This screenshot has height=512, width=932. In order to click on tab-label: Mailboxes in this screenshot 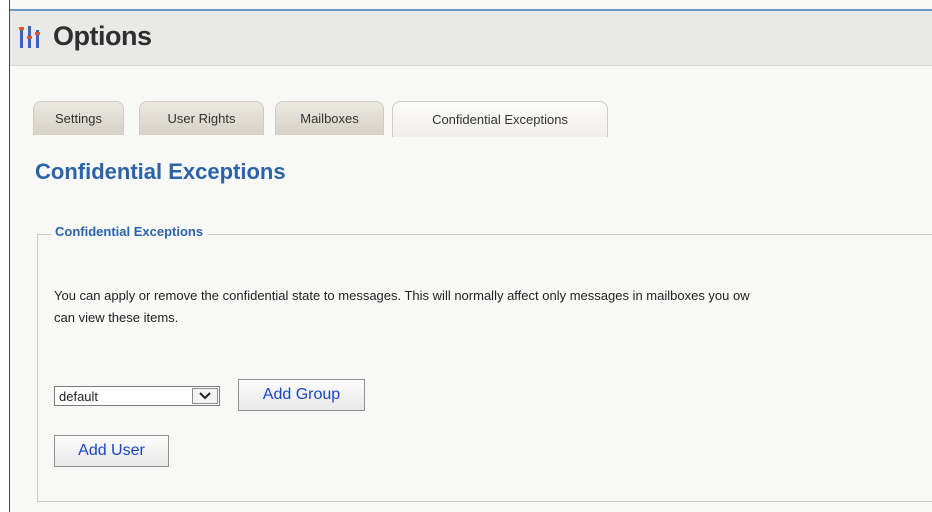, I will do `click(329, 118)`.